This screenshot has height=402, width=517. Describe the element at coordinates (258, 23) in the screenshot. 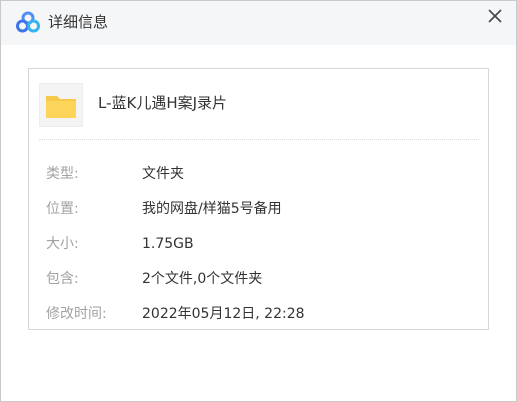

I see `title-bar: 详细信息` at that location.